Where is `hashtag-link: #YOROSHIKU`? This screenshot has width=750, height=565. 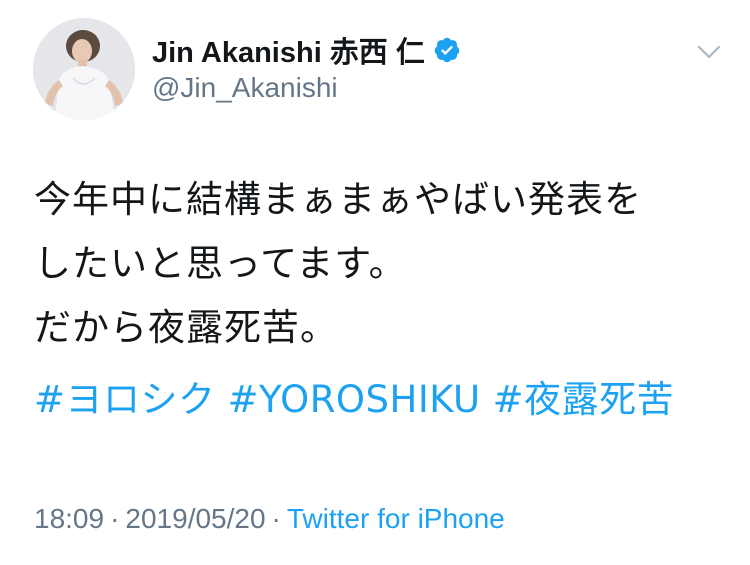 hashtag-link: #YOROSHIKU is located at coordinates (354, 399).